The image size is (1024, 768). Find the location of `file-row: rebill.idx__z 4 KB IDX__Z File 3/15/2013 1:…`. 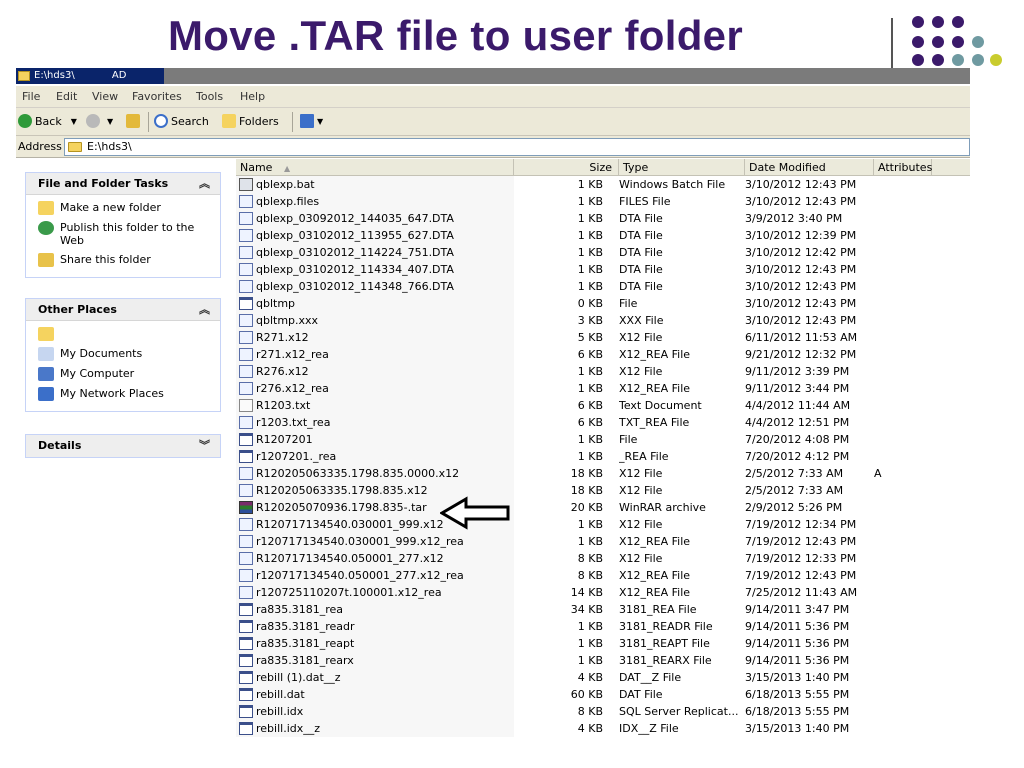

file-row: rebill.idx__z 4 KB IDX__Z File 3/15/2013 1:… is located at coordinates (603, 728).